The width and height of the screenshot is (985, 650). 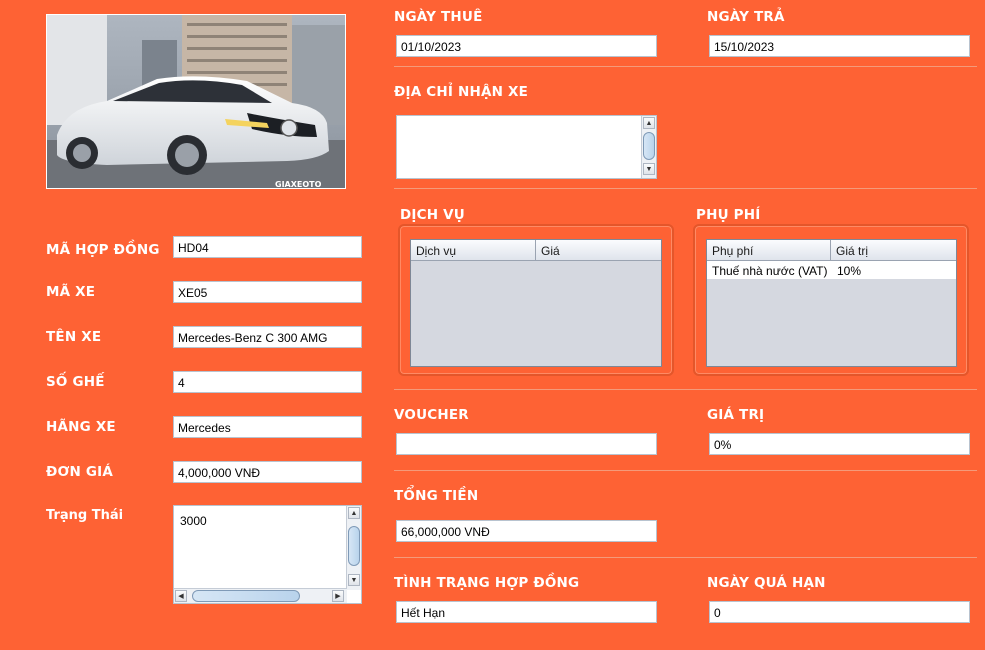 I want to click on car-name-label: TÊN XE, so click(x=74, y=337).